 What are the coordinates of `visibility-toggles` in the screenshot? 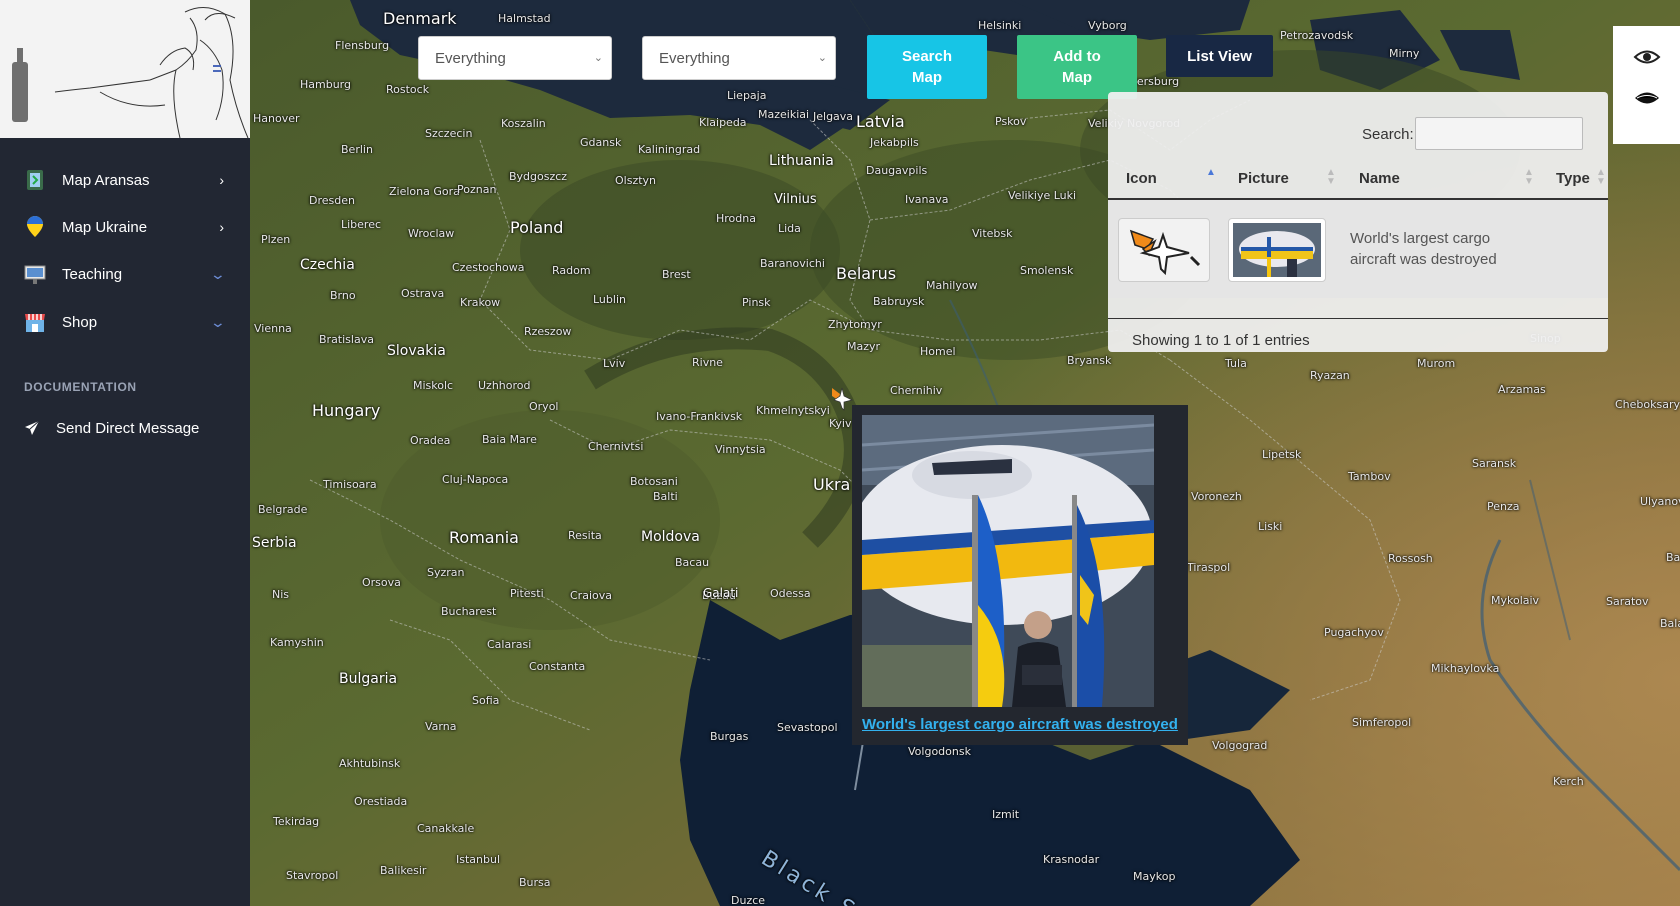 It's located at (1646, 85).